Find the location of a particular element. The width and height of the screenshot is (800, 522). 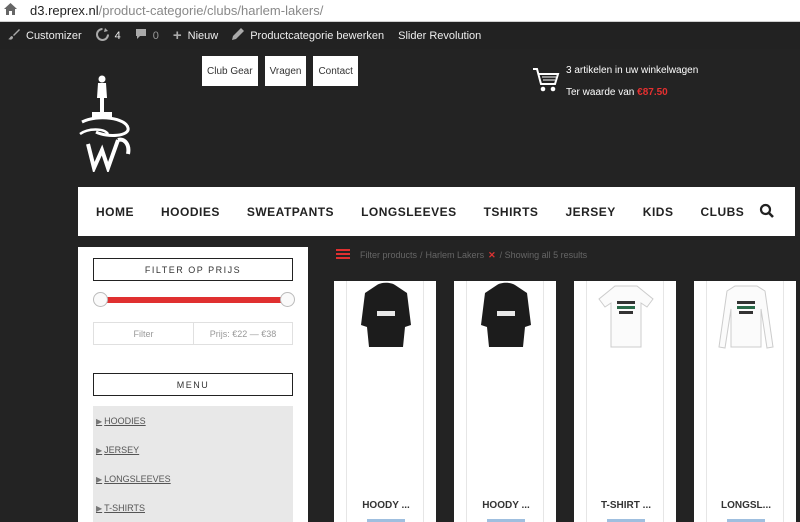

site-logo is located at coordinates (106, 124).